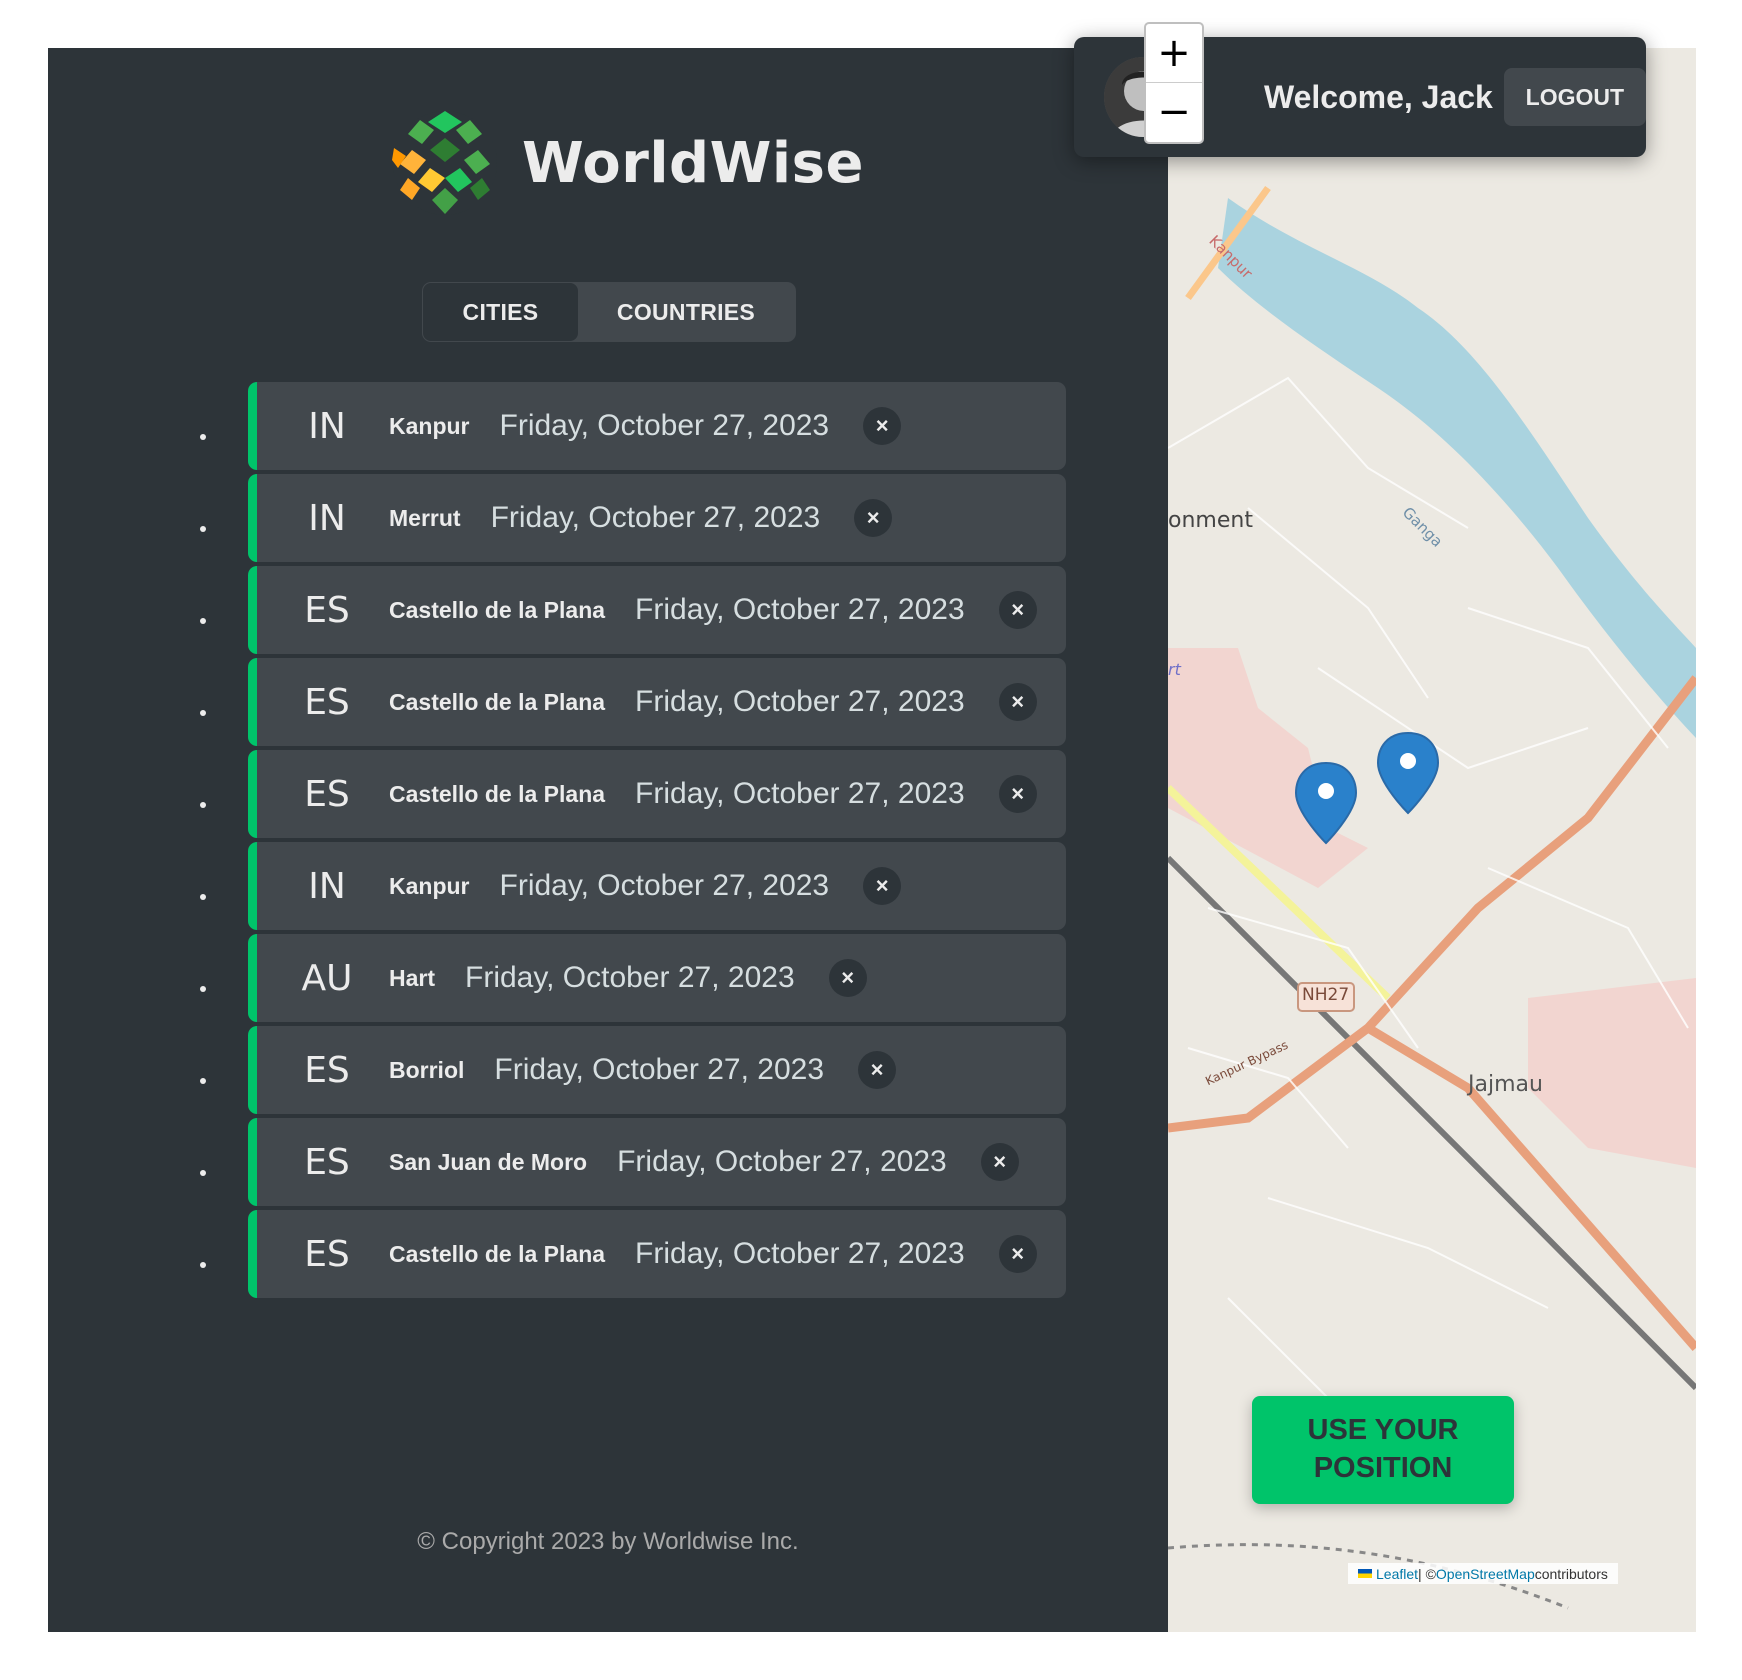 The width and height of the screenshot is (1742, 1680). I want to click on logo: WorldWise, so click(627, 163).